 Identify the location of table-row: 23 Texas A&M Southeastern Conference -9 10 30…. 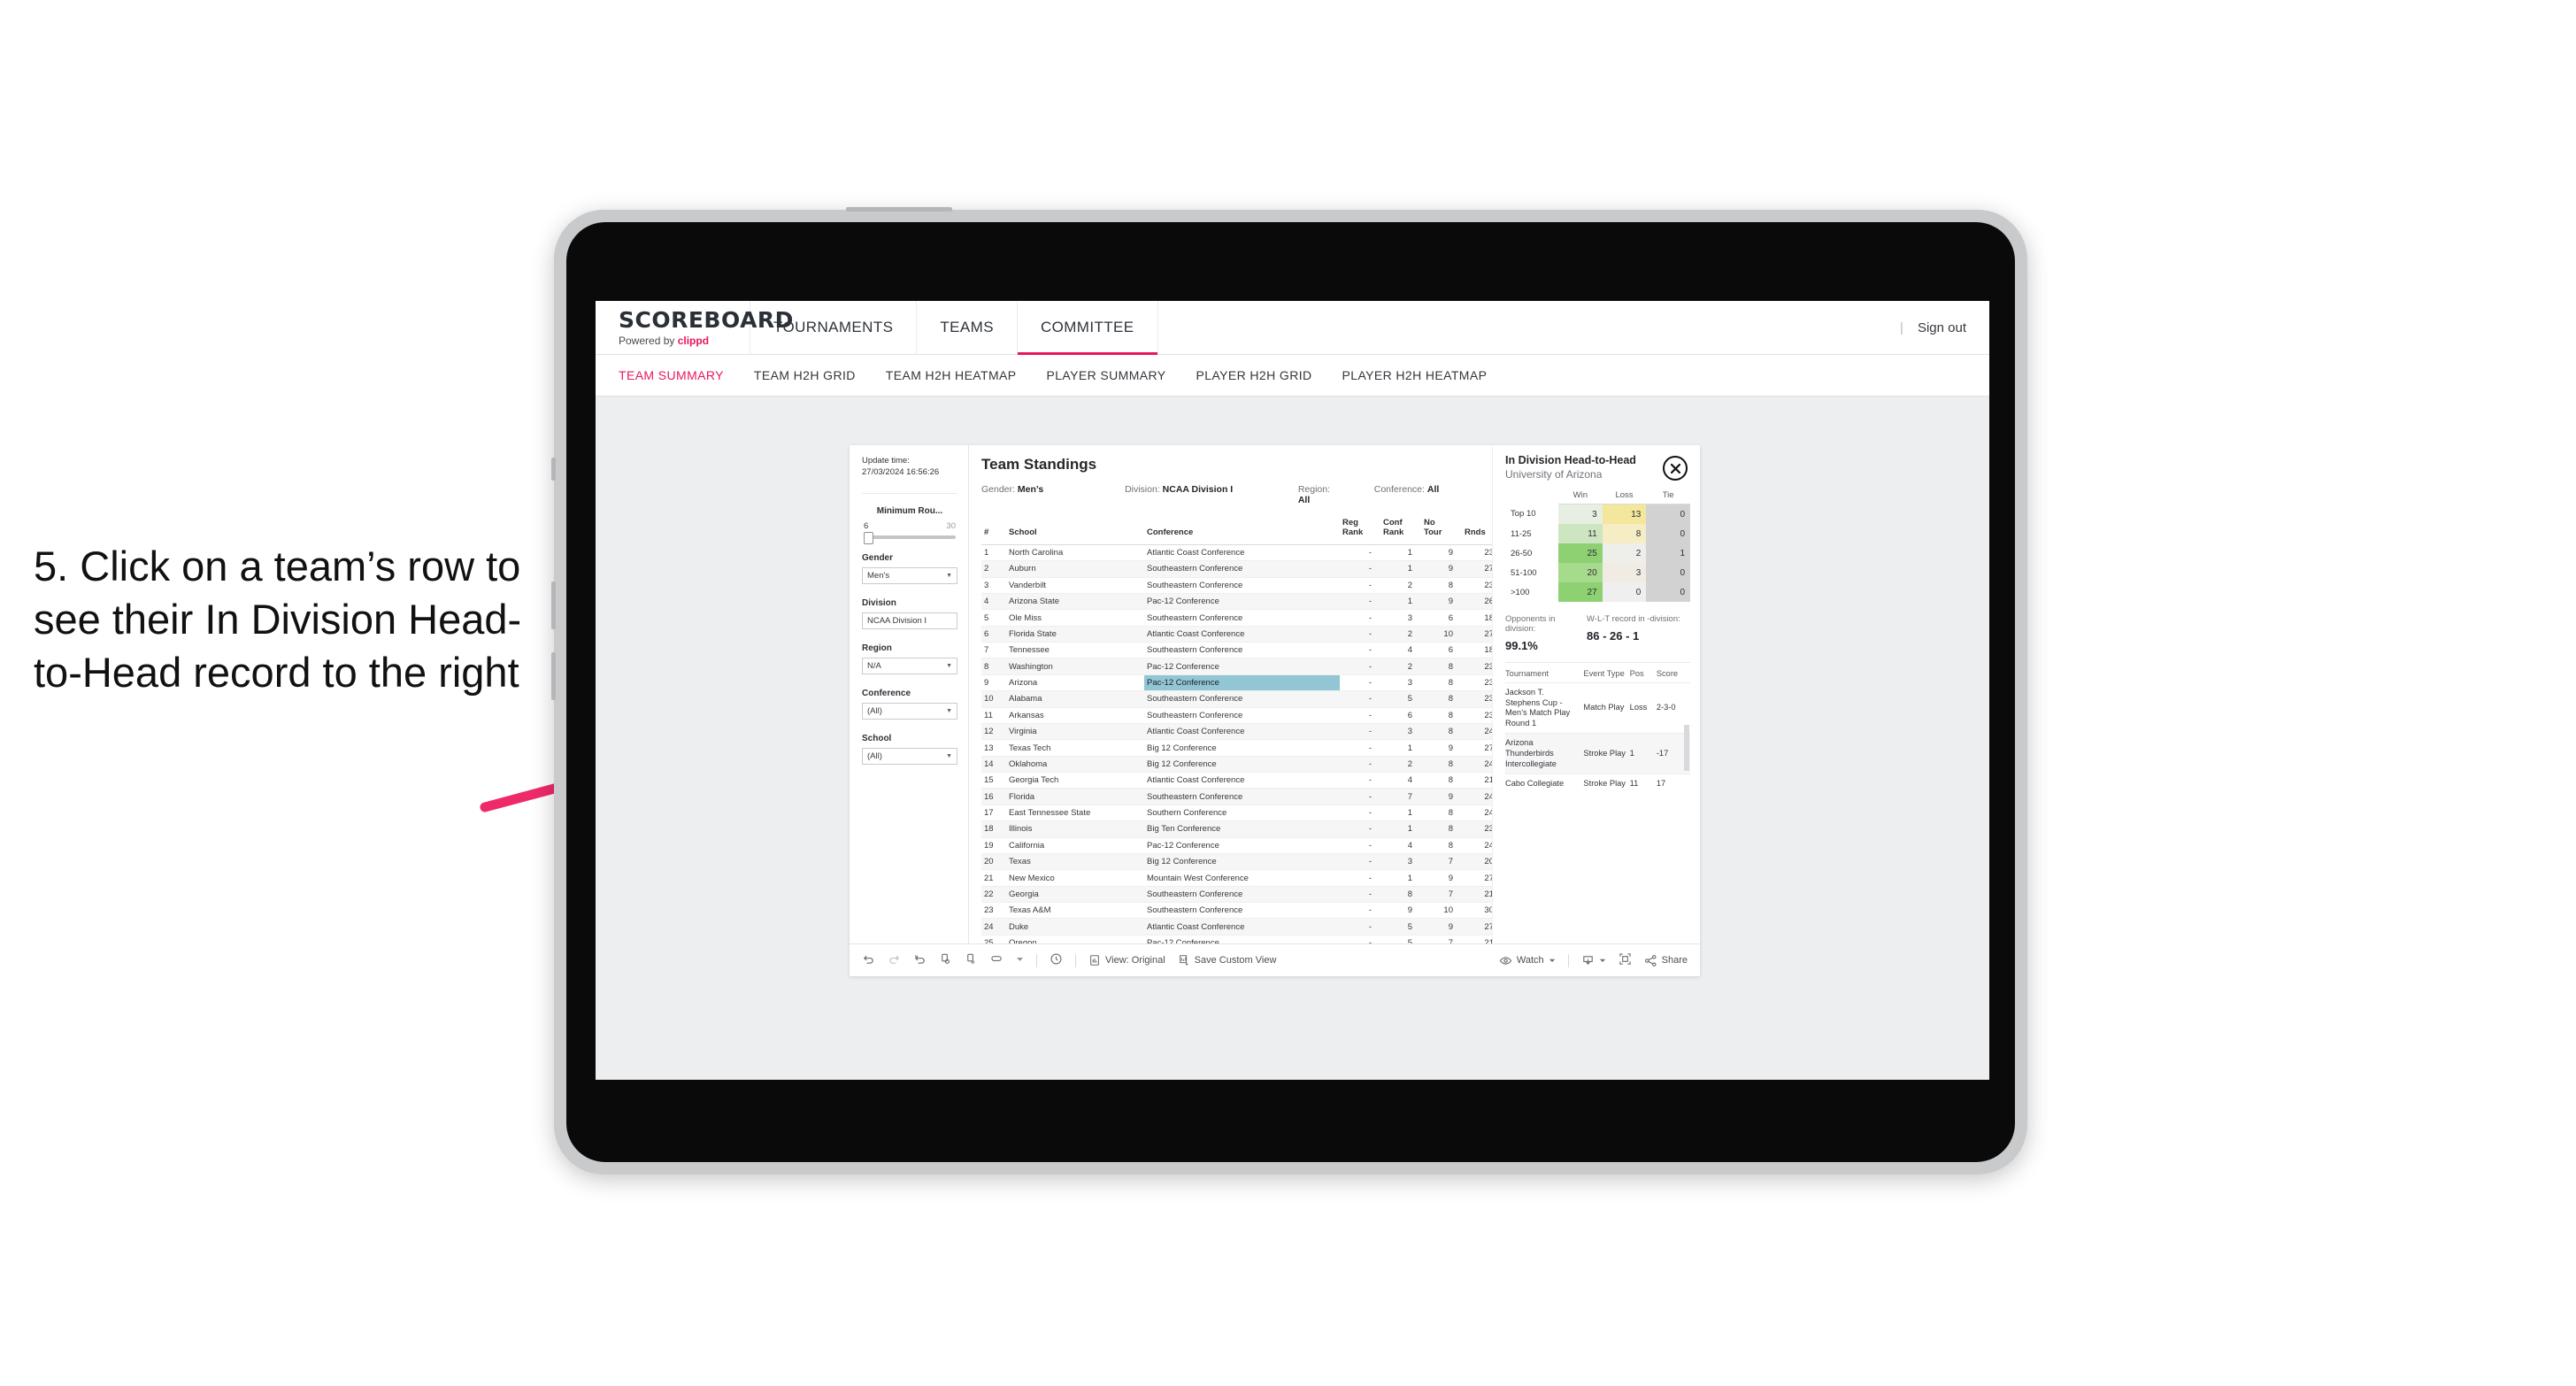
(1262, 911).